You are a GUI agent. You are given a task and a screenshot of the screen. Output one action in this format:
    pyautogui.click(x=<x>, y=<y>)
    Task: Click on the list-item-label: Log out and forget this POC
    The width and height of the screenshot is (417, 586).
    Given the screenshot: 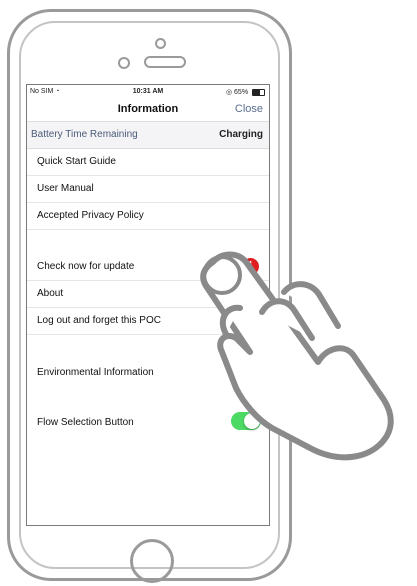 What is the action you would take?
    pyautogui.click(x=99, y=320)
    